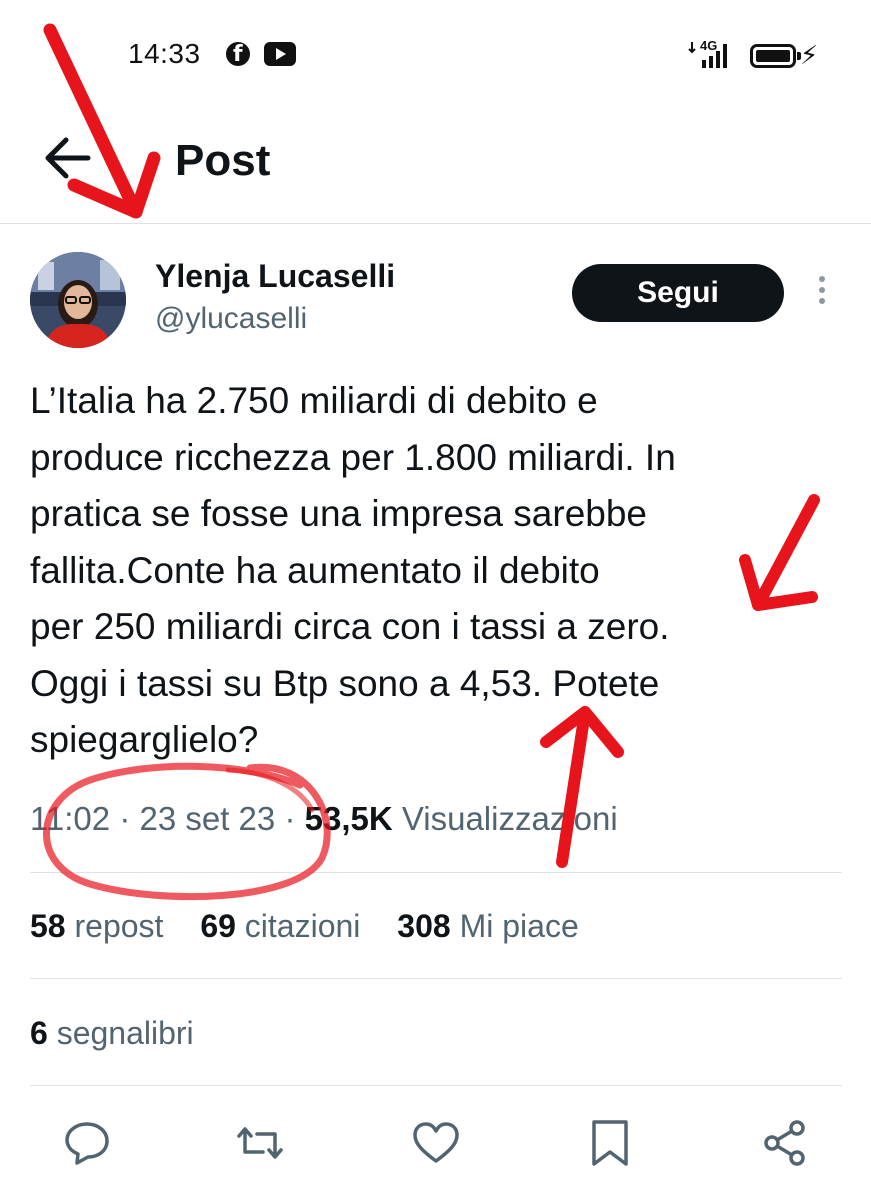  What do you see at coordinates (678, 293) in the screenshot?
I see `follow-button: Segui` at bounding box center [678, 293].